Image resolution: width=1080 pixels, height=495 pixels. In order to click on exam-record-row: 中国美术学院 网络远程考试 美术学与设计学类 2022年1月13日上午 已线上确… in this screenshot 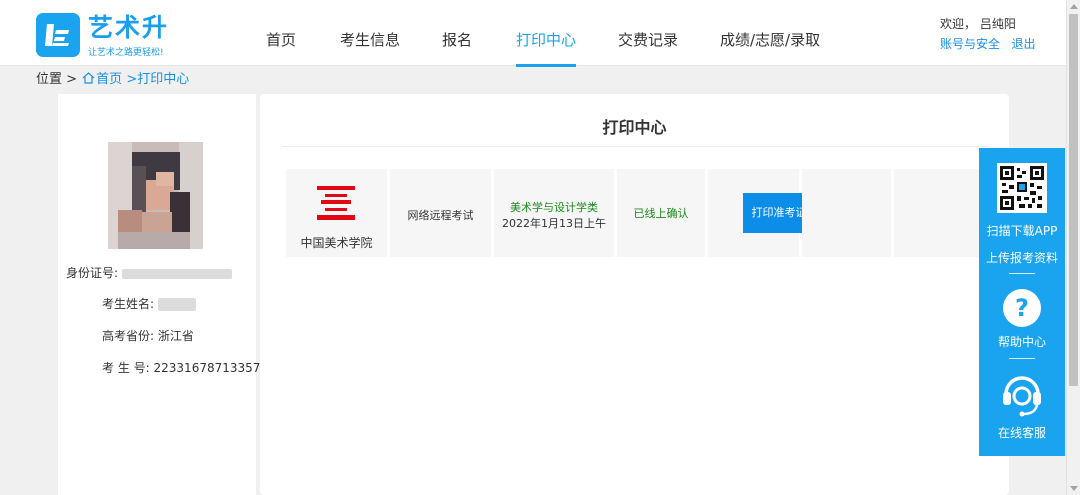, I will do `click(644, 213)`.